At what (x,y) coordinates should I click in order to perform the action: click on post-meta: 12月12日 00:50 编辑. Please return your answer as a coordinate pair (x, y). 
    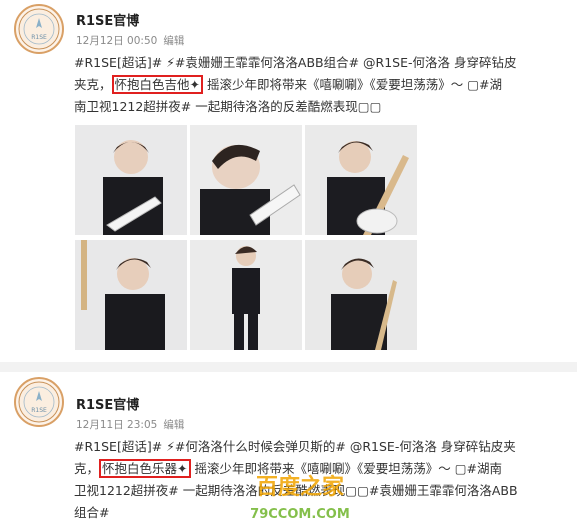
    Looking at the image, I should click on (130, 40).